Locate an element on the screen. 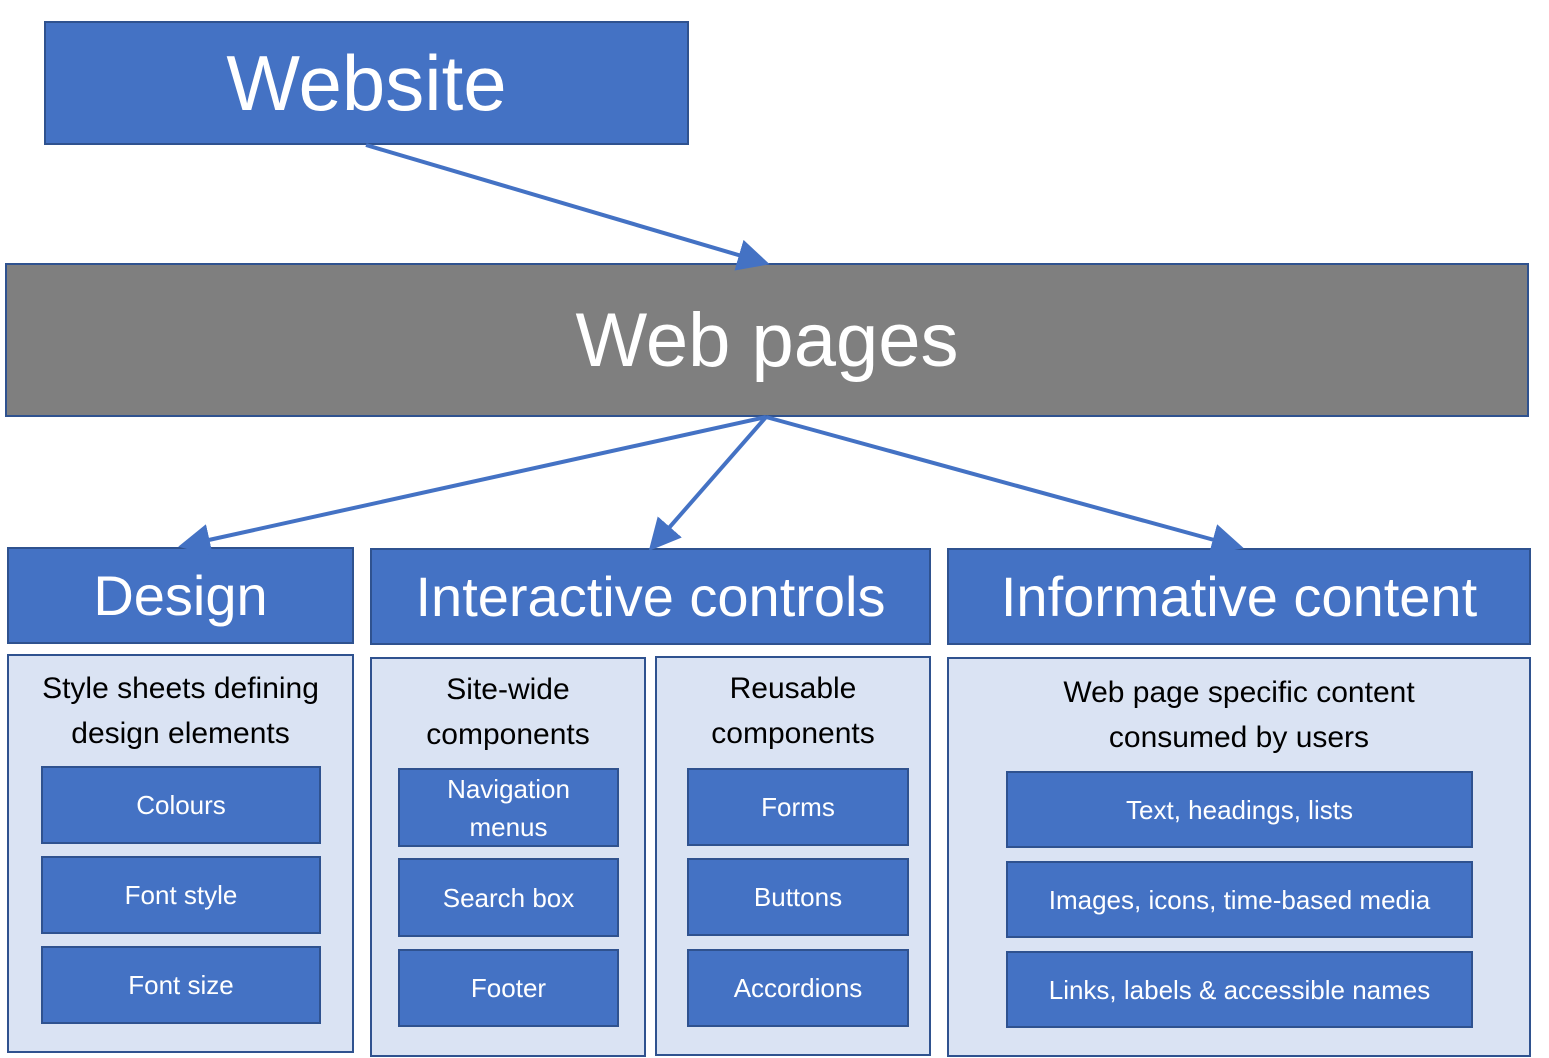 The image size is (1549, 1058). informative-item-text: Text, headings, lists is located at coordinates (1239, 809).